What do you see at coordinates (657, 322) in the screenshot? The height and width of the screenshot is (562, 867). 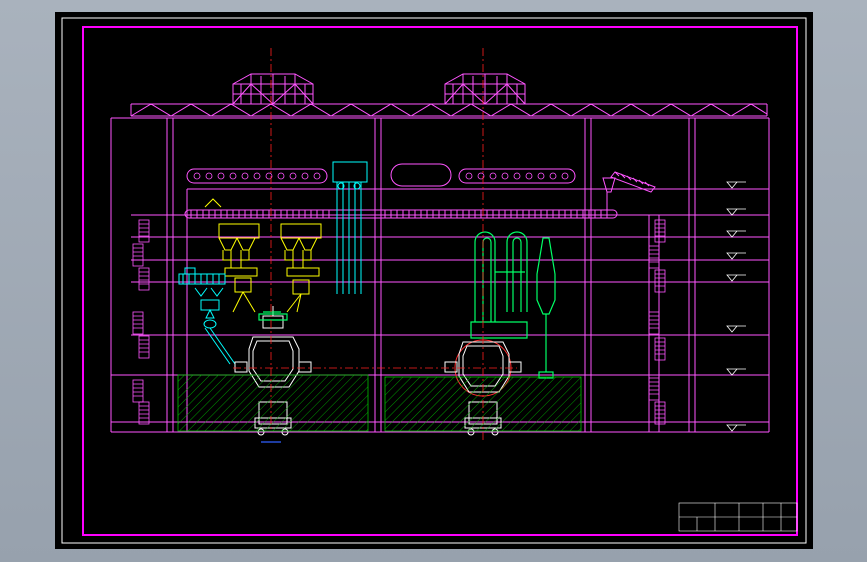 I see `stairs-right` at bounding box center [657, 322].